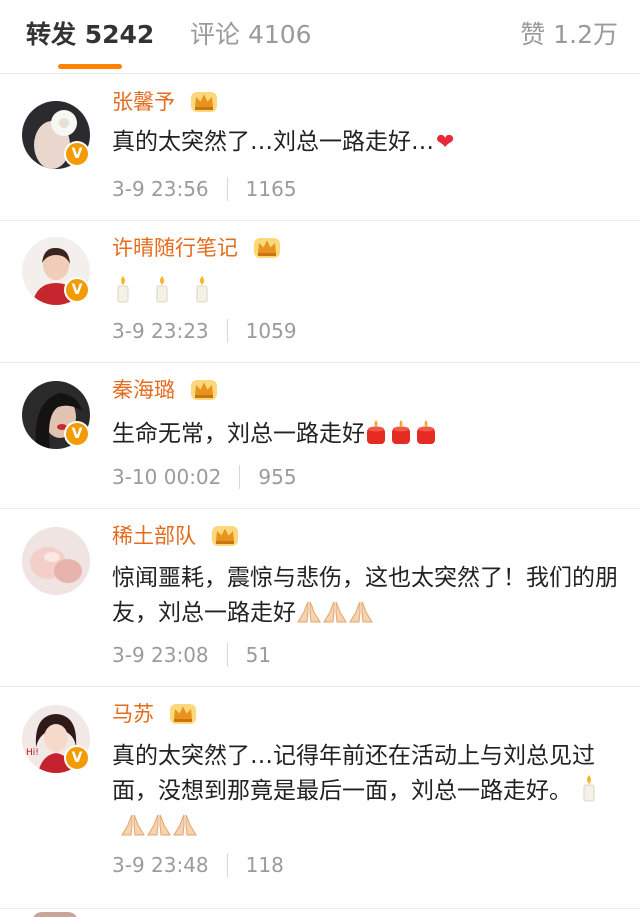 This screenshot has height=917, width=640. Describe the element at coordinates (196, 248) in the screenshot. I see `username: 许晴随行笔记` at that location.